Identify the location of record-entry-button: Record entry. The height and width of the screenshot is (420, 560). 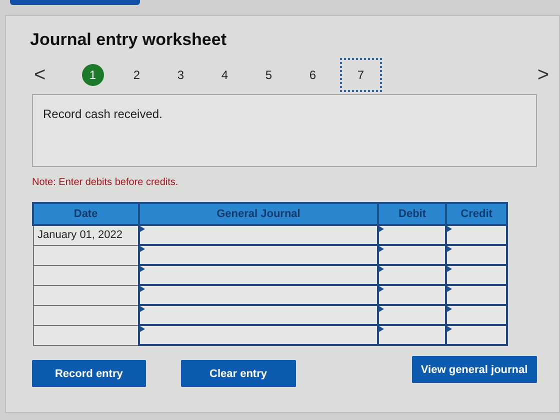
(89, 374).